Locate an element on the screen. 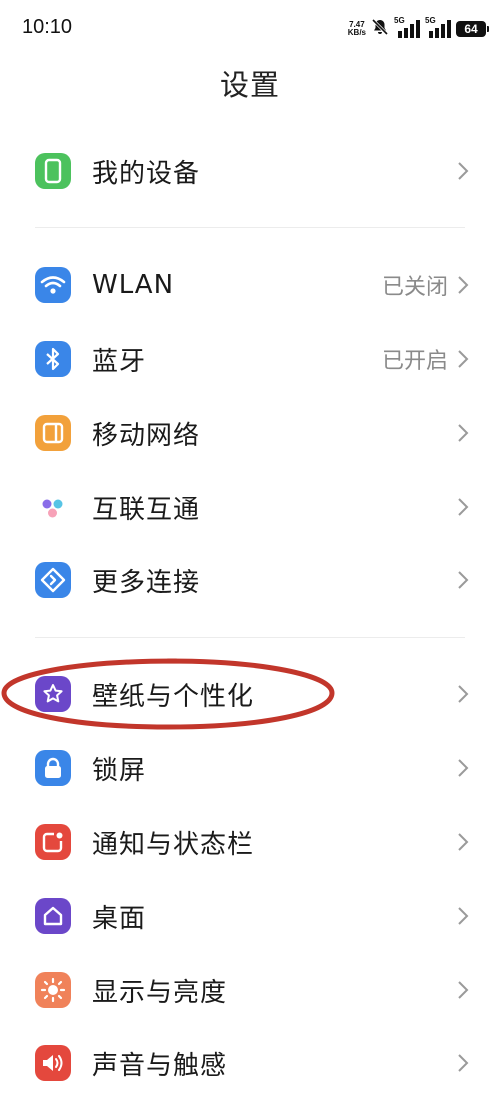  sim1-network-type: 5G is located at coordinates (399, 20).